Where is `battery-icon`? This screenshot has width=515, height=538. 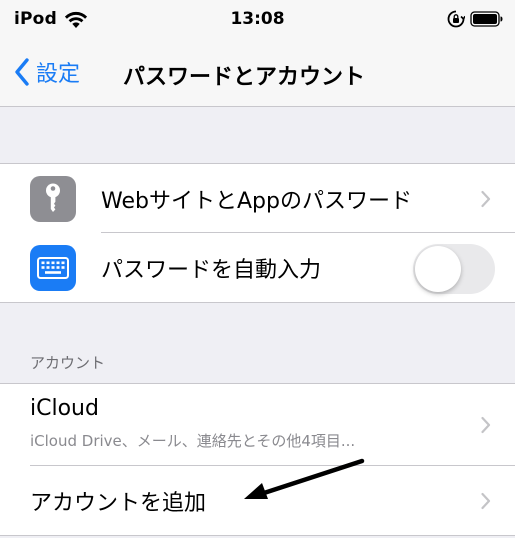
battery-icon is located at coordinates (486, 19).